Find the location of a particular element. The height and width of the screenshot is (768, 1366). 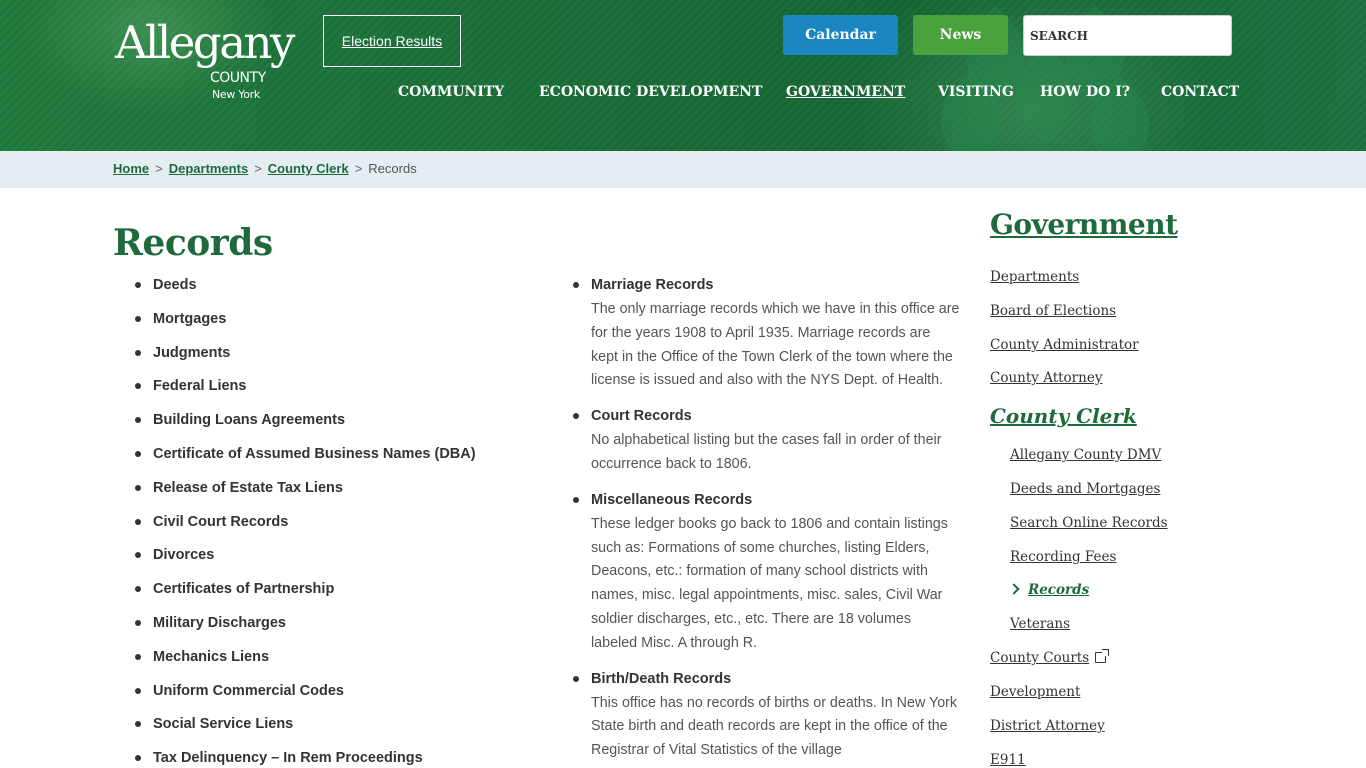

sidebar-item-county-attorney: County Attorney is located at coordinates (1046, 378).